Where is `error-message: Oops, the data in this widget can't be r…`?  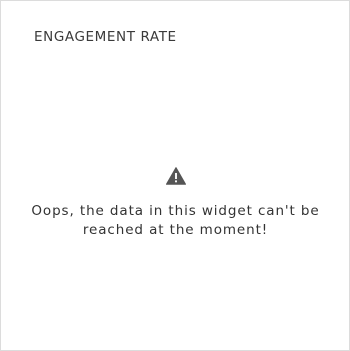 error-message: Oops, the data in this widget can't be r… is located at coordinates (175, 220).